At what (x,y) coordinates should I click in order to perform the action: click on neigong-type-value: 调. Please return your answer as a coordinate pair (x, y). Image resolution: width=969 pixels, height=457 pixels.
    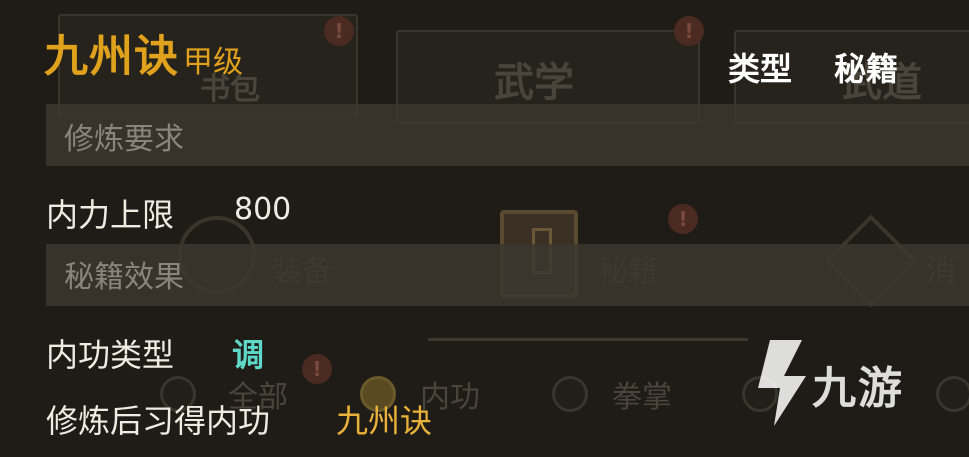
    Looking at the image, I should click on (248, 355).